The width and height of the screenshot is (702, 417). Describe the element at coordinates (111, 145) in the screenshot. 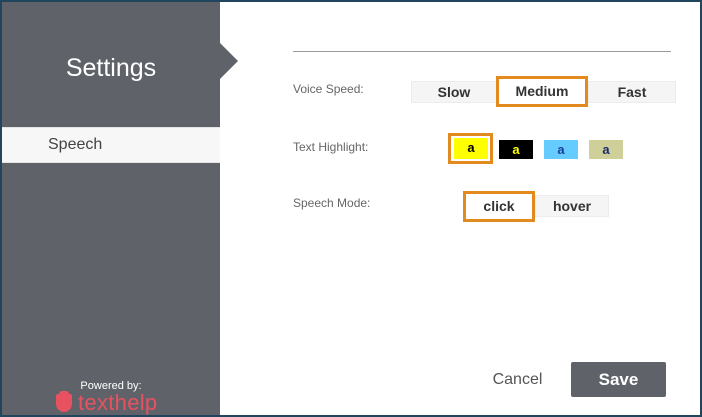

I see `sidebar-item-speech: Speech` at that location.